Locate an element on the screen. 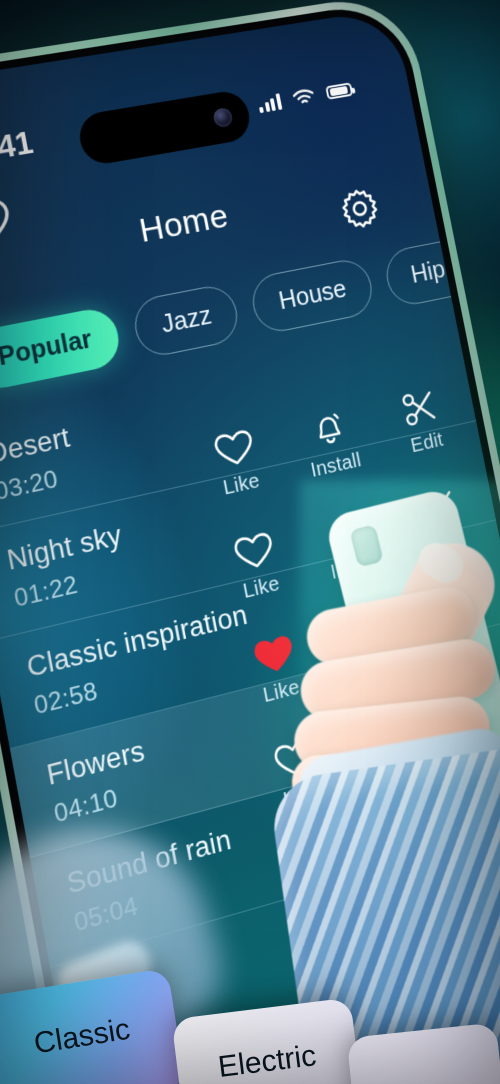 This screenshot has width=500, height=1084. front-camera-icon is located at coordinates (223, 117).